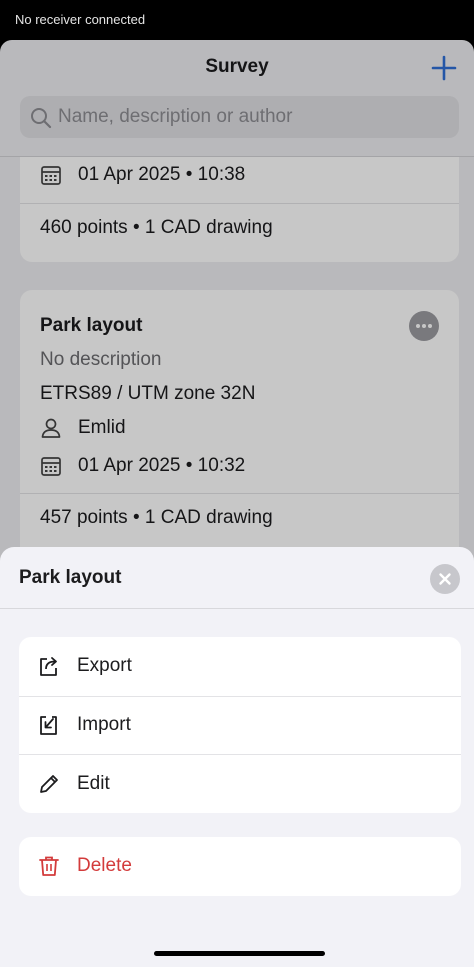  Describe the element at coordinates (70, 577) in the screenshot. I see `sheet-title: Park layout` at that location.